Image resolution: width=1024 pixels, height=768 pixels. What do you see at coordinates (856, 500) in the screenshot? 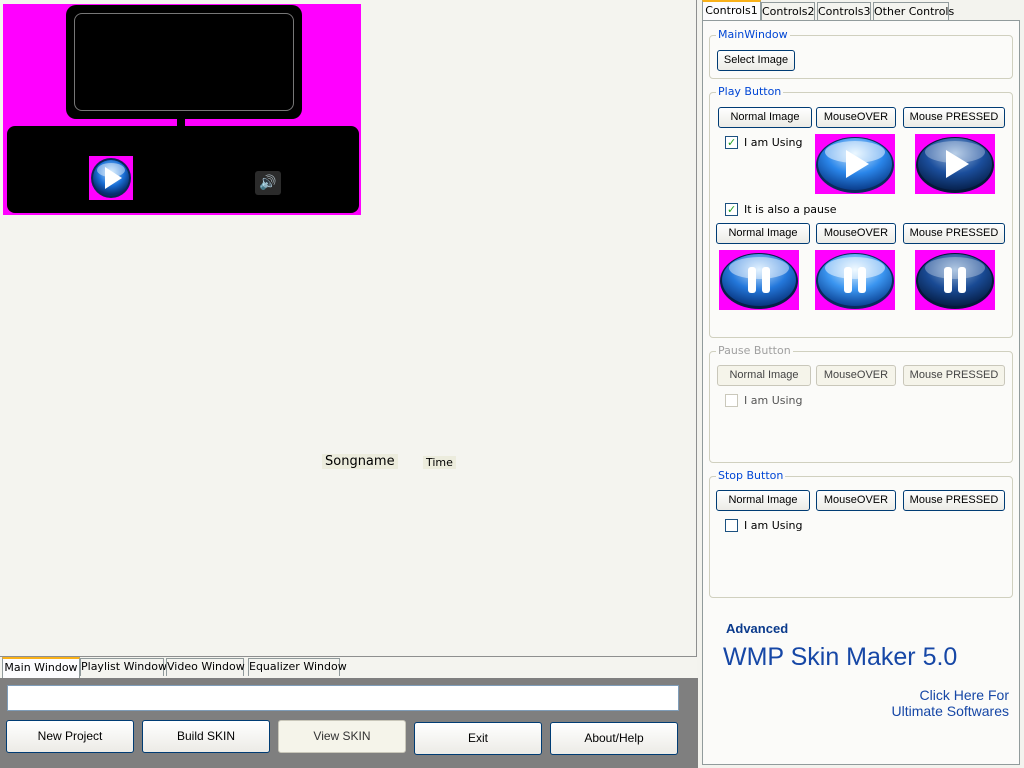
I see `stop-mouseover-button: MouseOVER` at bounding box center [856, 500].